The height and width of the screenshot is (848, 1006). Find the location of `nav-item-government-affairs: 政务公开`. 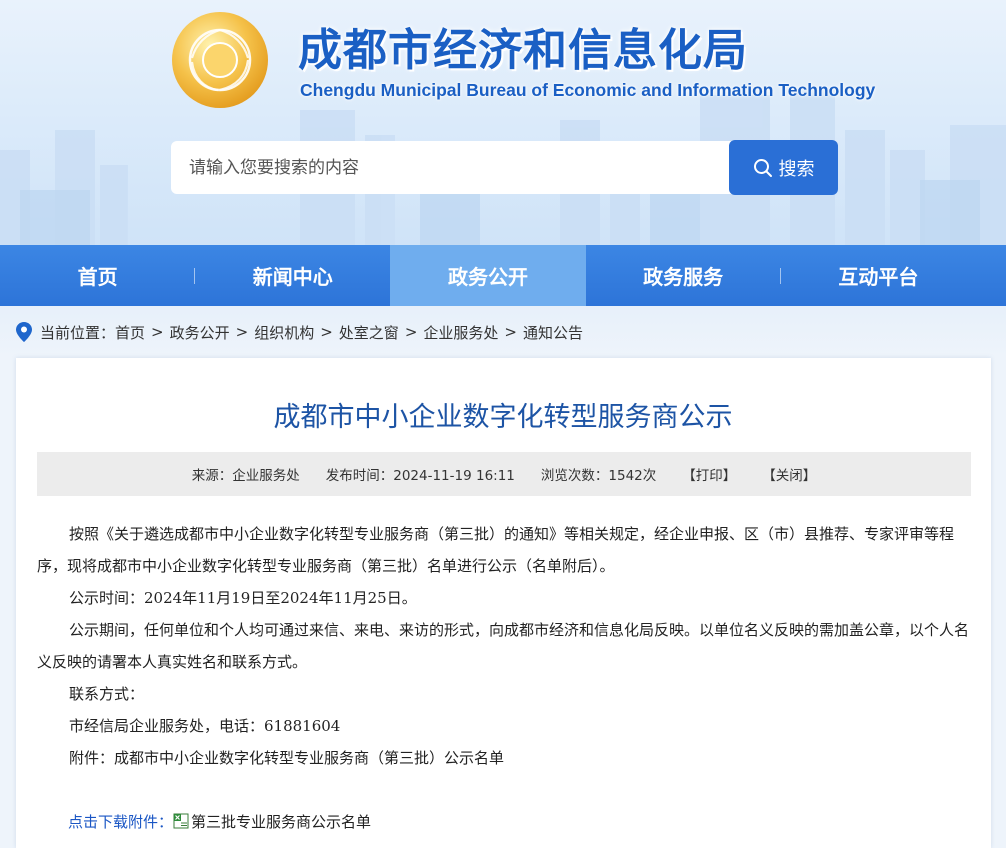

nav-item-government-affairs: 政务公开 is located at coordinates (488, 275).